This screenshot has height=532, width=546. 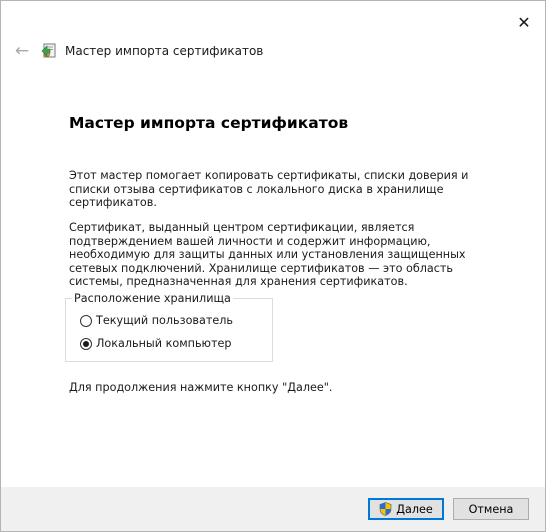 I want to click on radio-button-checked, so click(x=86, y=343).